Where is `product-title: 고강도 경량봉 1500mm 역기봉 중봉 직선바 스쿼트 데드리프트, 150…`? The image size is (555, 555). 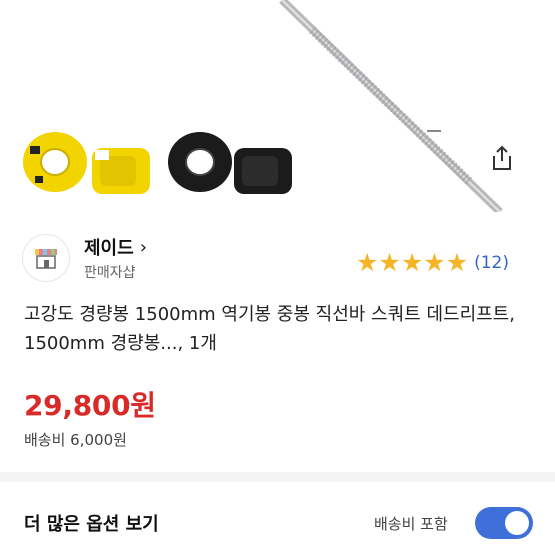 product-title: 고강도 경량봉 1500mm 역기봉 중봉 직선바 스쿼트 데드리프트, 150… is located at coordinates (269, 329).